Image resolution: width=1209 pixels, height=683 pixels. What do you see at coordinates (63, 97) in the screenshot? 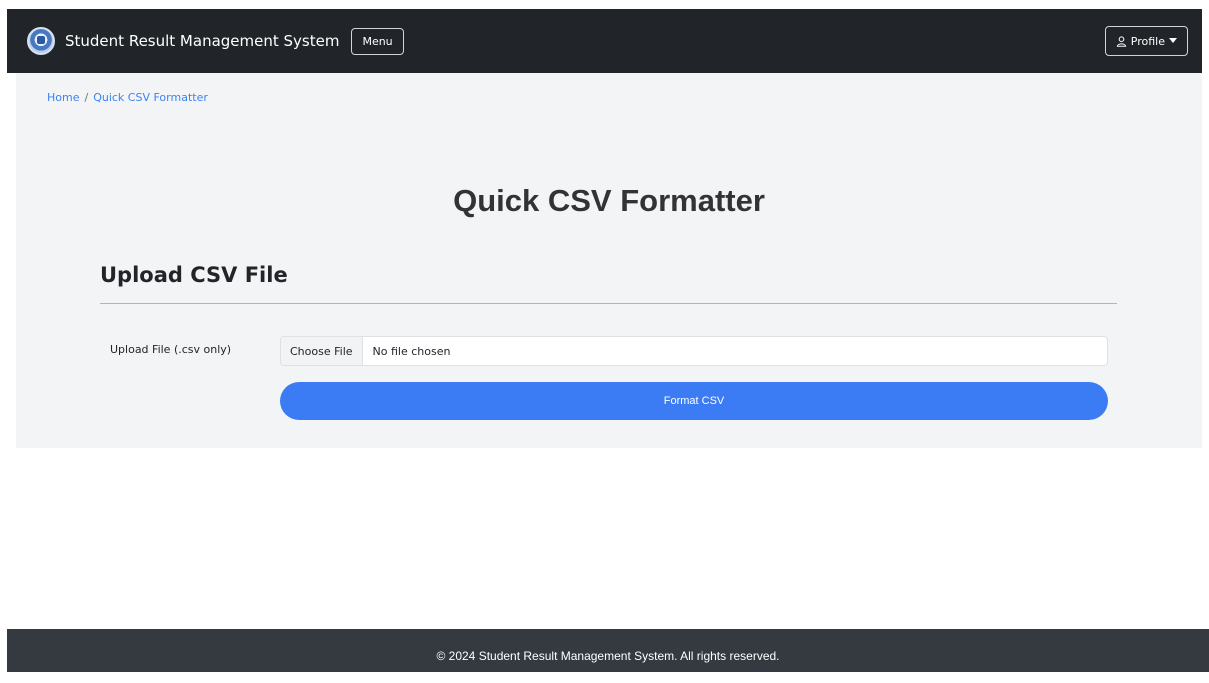
I see `breadcrumb-home-link: Home` at bounding box center [63, 97].